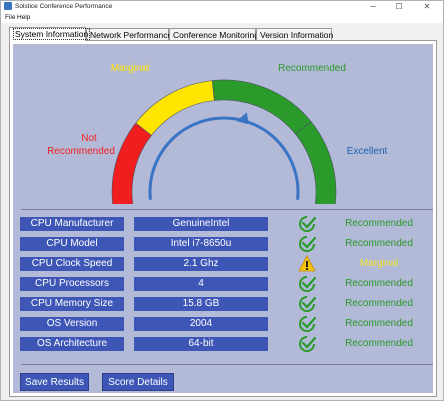 This screenshot has width=444, height=401. I want to click on gauge-label-marginal: Marginal, so click(130, 68).